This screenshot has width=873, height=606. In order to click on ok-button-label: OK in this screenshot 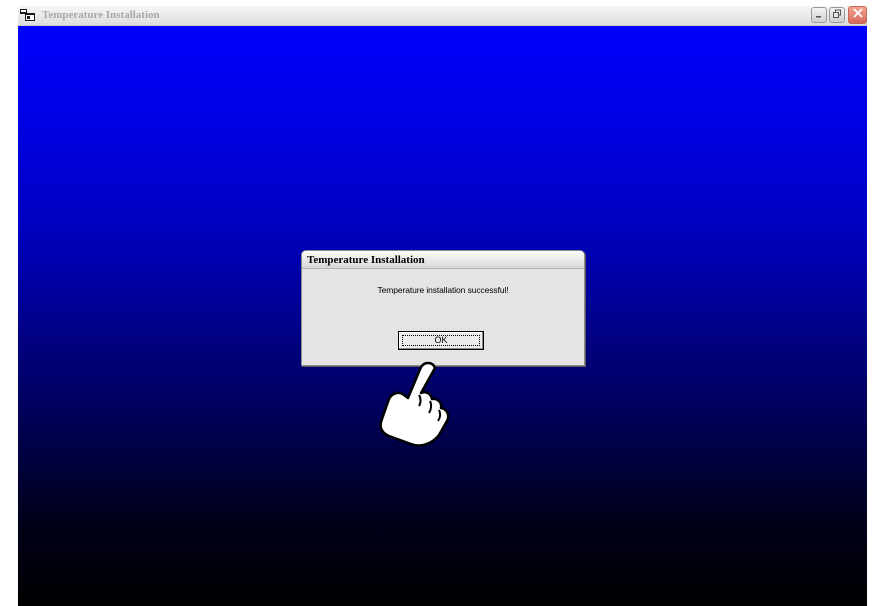, I will do `click(441, 340)`.